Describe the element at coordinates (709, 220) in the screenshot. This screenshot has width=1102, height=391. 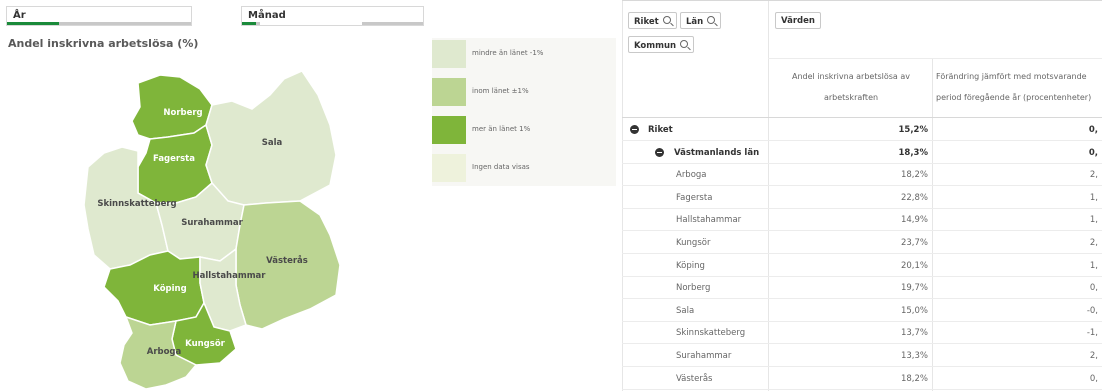
I see `row-label: Hallstahammar` at that location.